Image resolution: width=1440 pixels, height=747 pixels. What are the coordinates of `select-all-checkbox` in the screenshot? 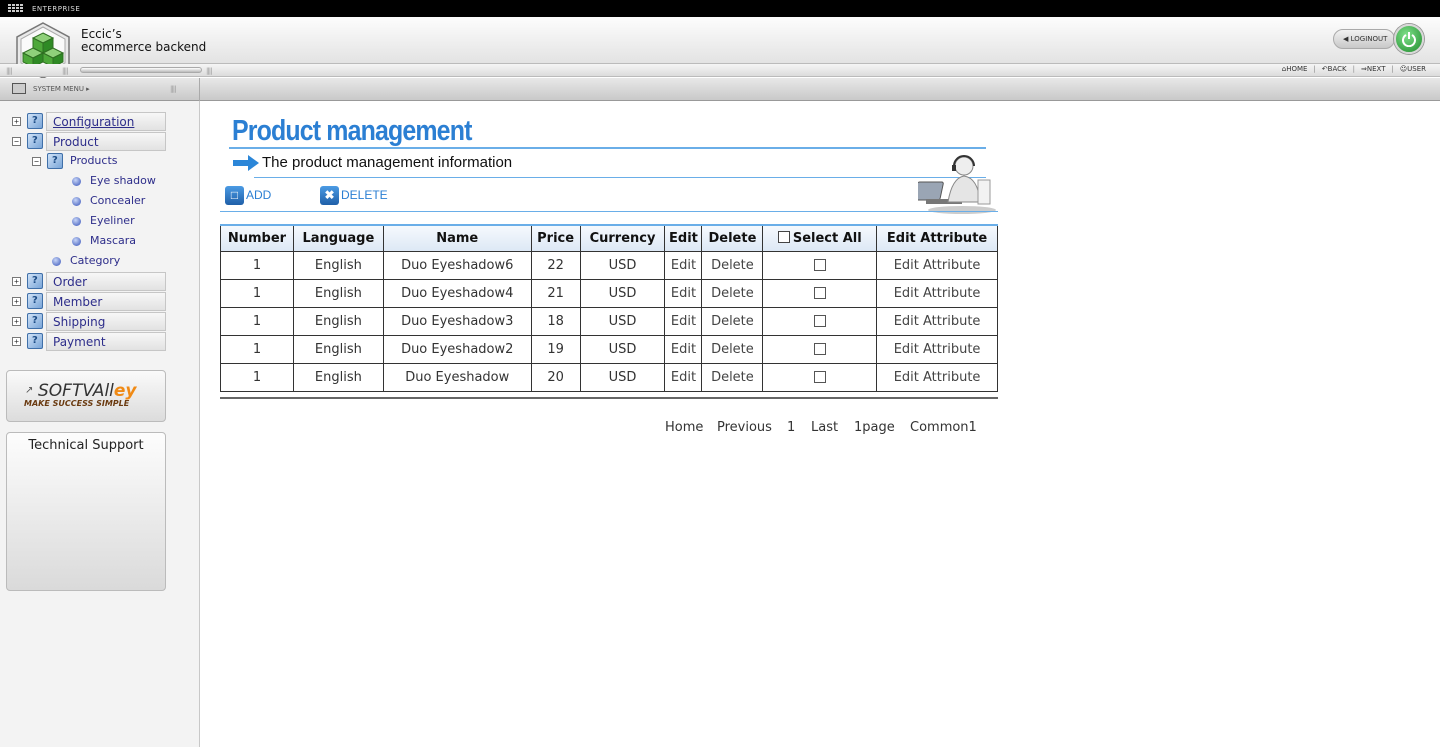 It's located at (783, 236).